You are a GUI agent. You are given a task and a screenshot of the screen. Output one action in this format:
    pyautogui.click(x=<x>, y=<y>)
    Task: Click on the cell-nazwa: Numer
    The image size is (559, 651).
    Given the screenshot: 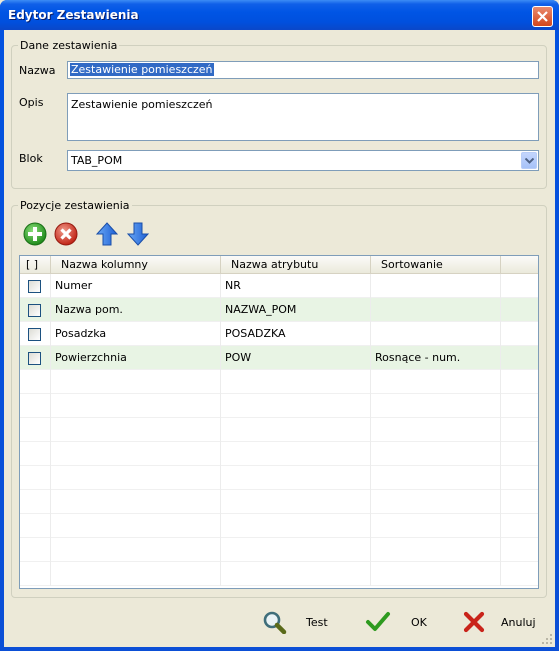 What is the action you would take?
    pyautogui.click(x=136, y=286)
    